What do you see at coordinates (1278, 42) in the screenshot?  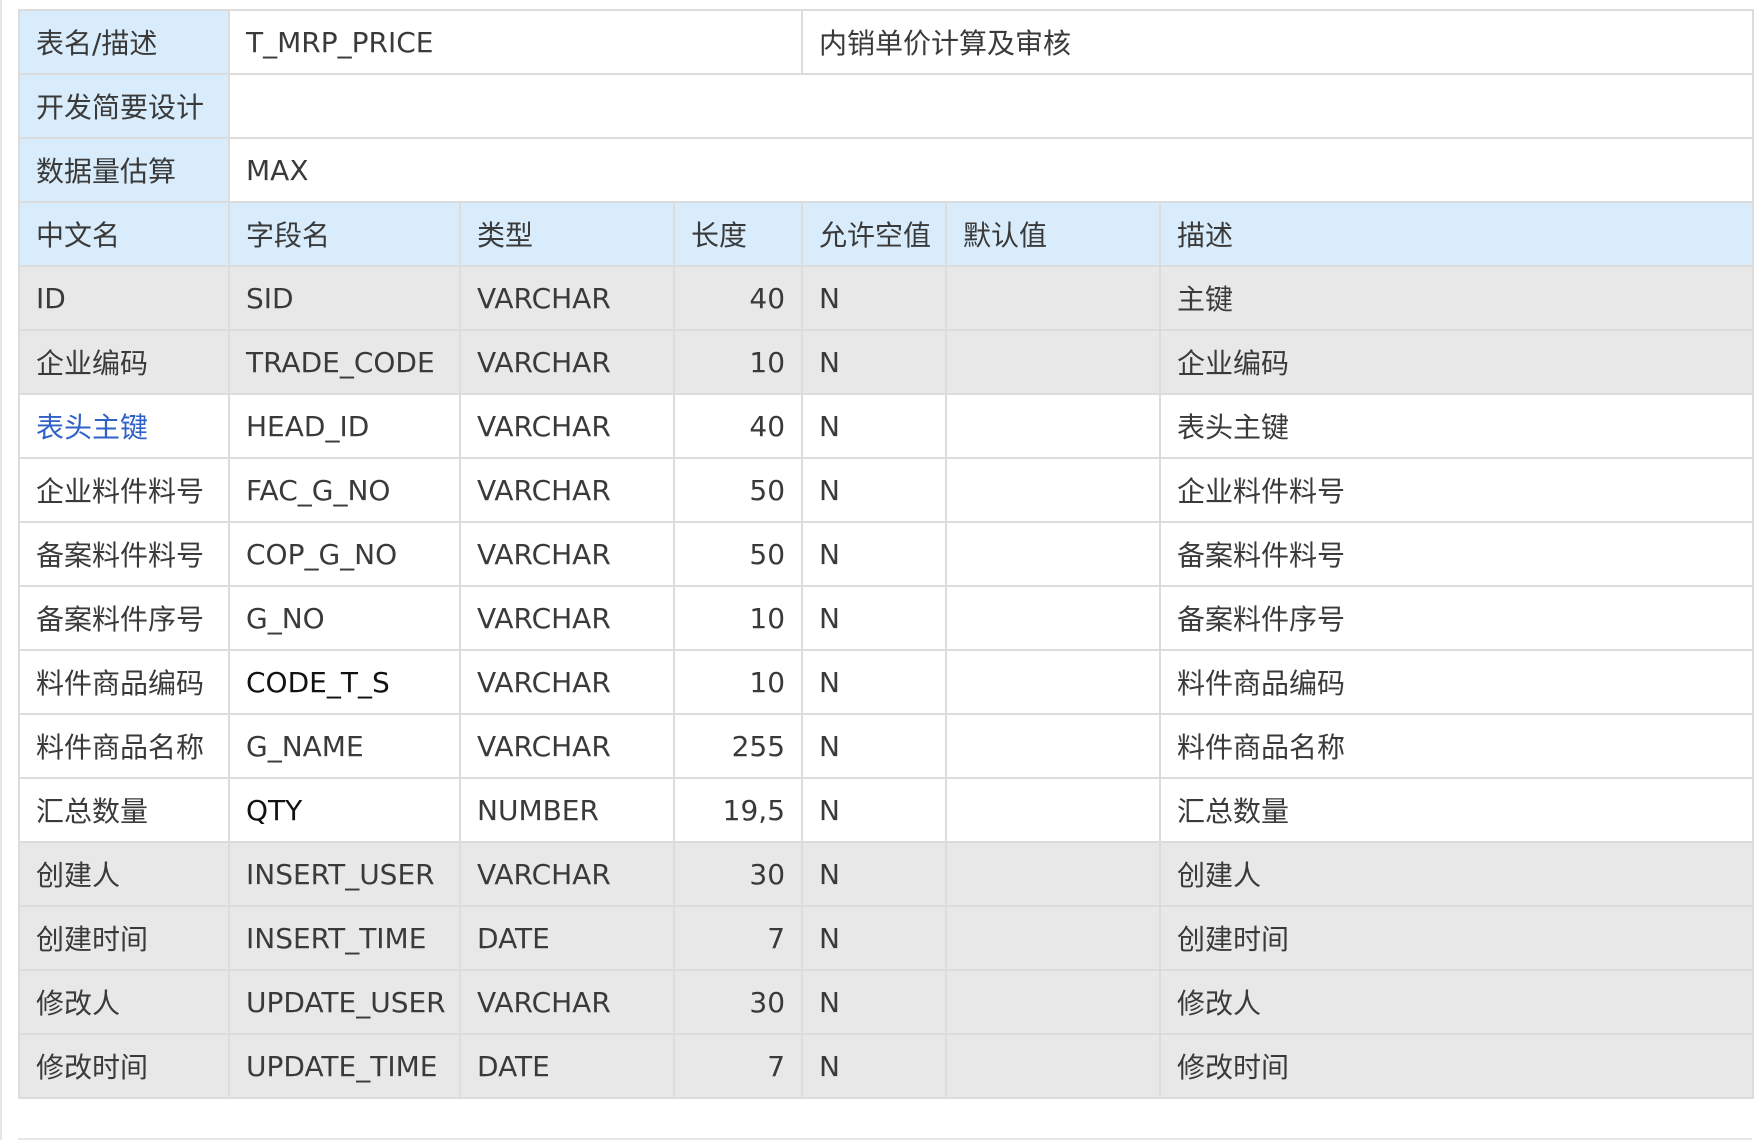 I see `table-description: 内销单价计算及审核` at bounding box center [1278, 42].